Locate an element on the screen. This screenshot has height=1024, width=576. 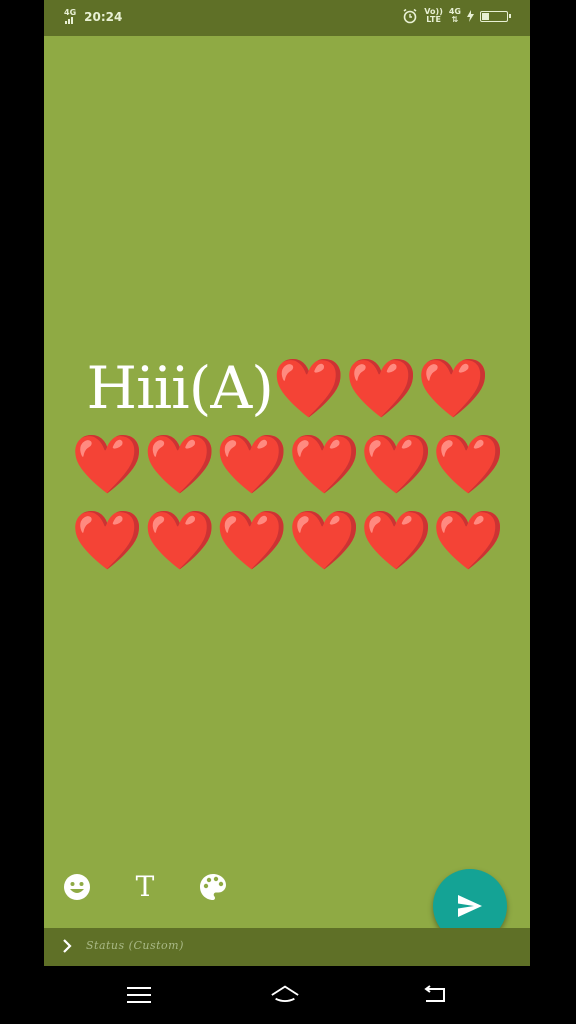
menu-button is located at coordinates (139, 995).